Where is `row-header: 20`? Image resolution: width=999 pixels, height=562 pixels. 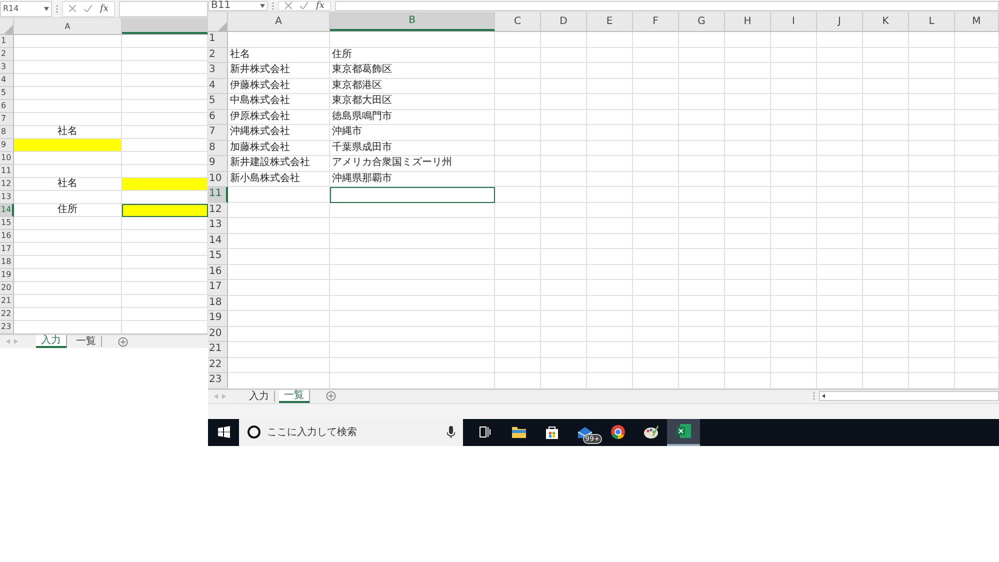
row-header: 20 is located at coordinates (7, 288).